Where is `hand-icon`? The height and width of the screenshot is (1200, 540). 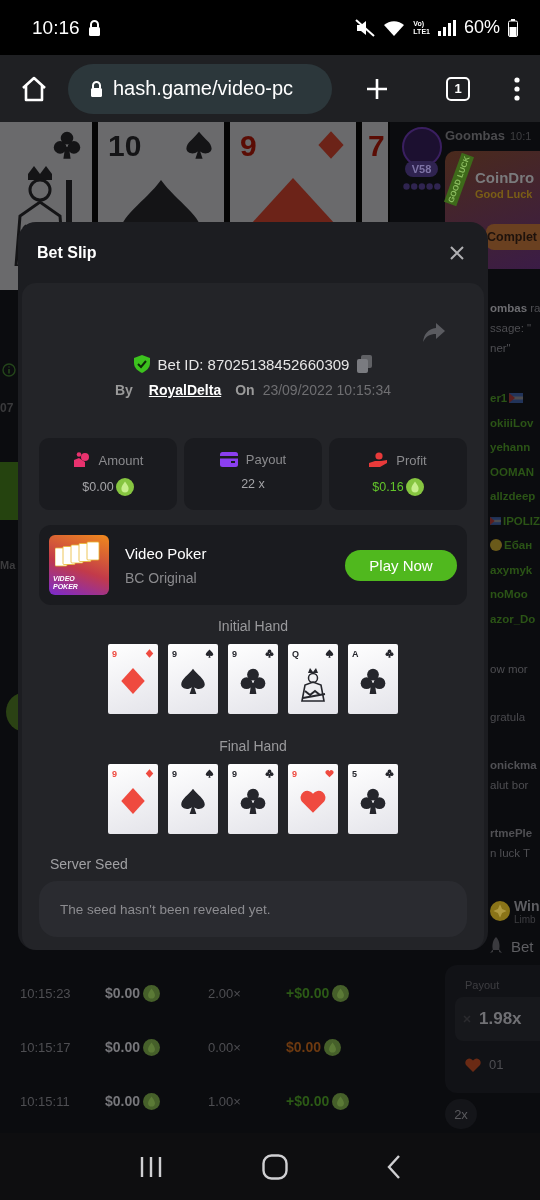 hand-icon is located at coordinates (379, 460).